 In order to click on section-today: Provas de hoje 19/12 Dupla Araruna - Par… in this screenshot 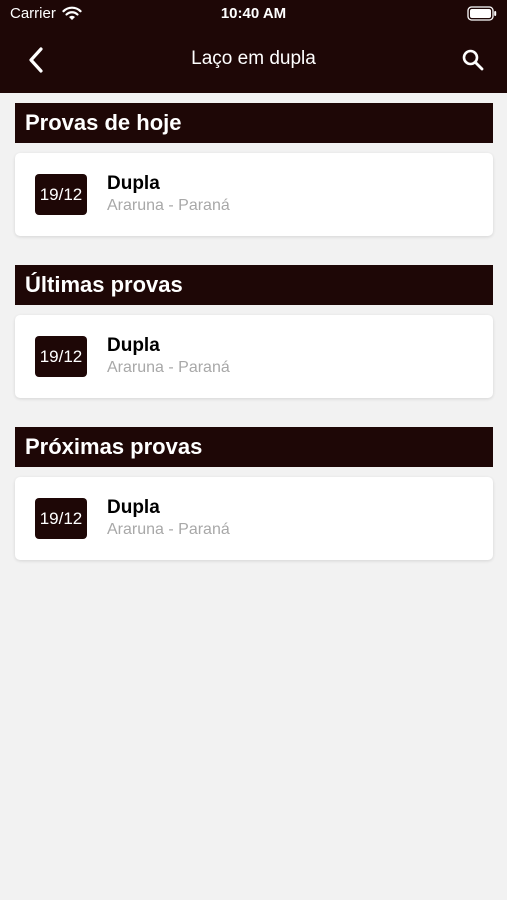, I will do `click(254, 169)`.